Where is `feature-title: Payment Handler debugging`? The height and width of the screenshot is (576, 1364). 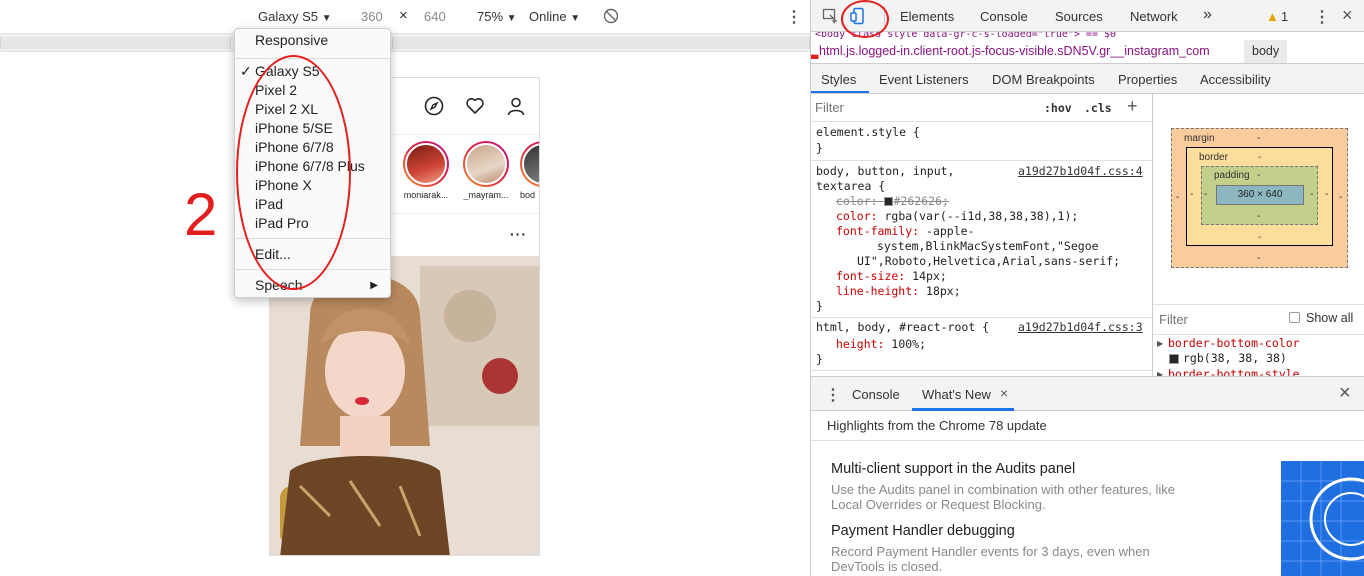 feature-title: Payment Handler debugging is located at coordinates (923, 531).